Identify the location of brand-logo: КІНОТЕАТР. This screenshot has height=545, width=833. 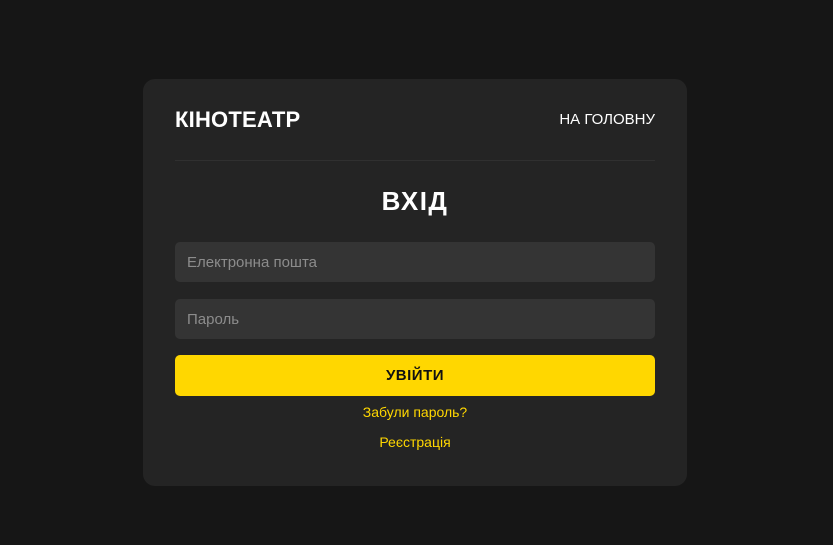
(238, 119).